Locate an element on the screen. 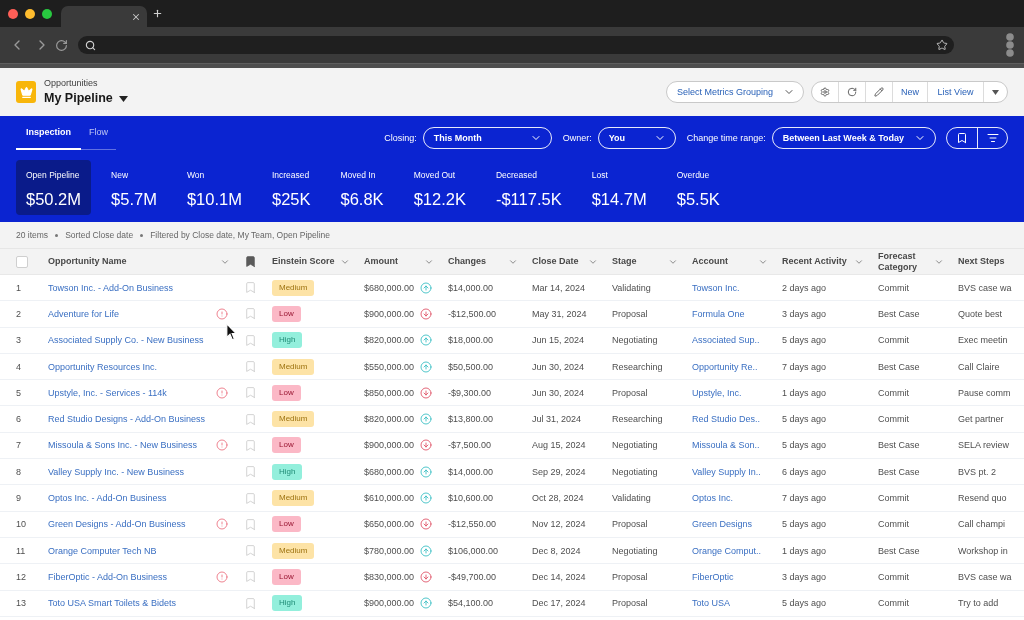 The height and width of the screenshot is (620, 1024). window-minimize-button is located at coordinates (30, 13).